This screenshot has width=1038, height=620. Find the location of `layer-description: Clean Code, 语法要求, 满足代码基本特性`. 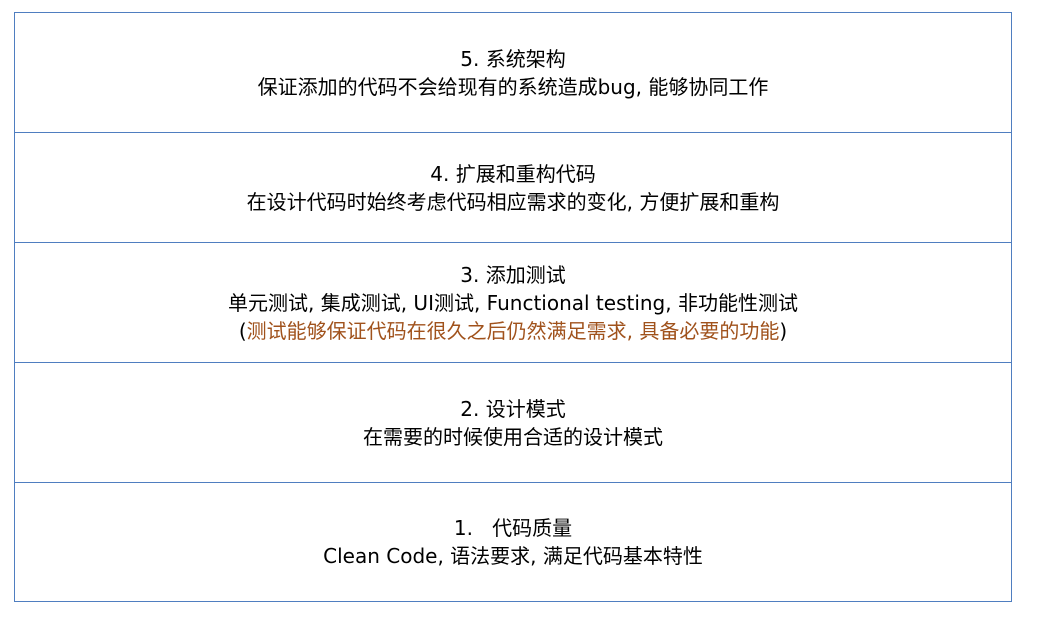

layer-description: Clean Code, 语法要求, 满足代码基本特性 is located at coordinates (513, 556).